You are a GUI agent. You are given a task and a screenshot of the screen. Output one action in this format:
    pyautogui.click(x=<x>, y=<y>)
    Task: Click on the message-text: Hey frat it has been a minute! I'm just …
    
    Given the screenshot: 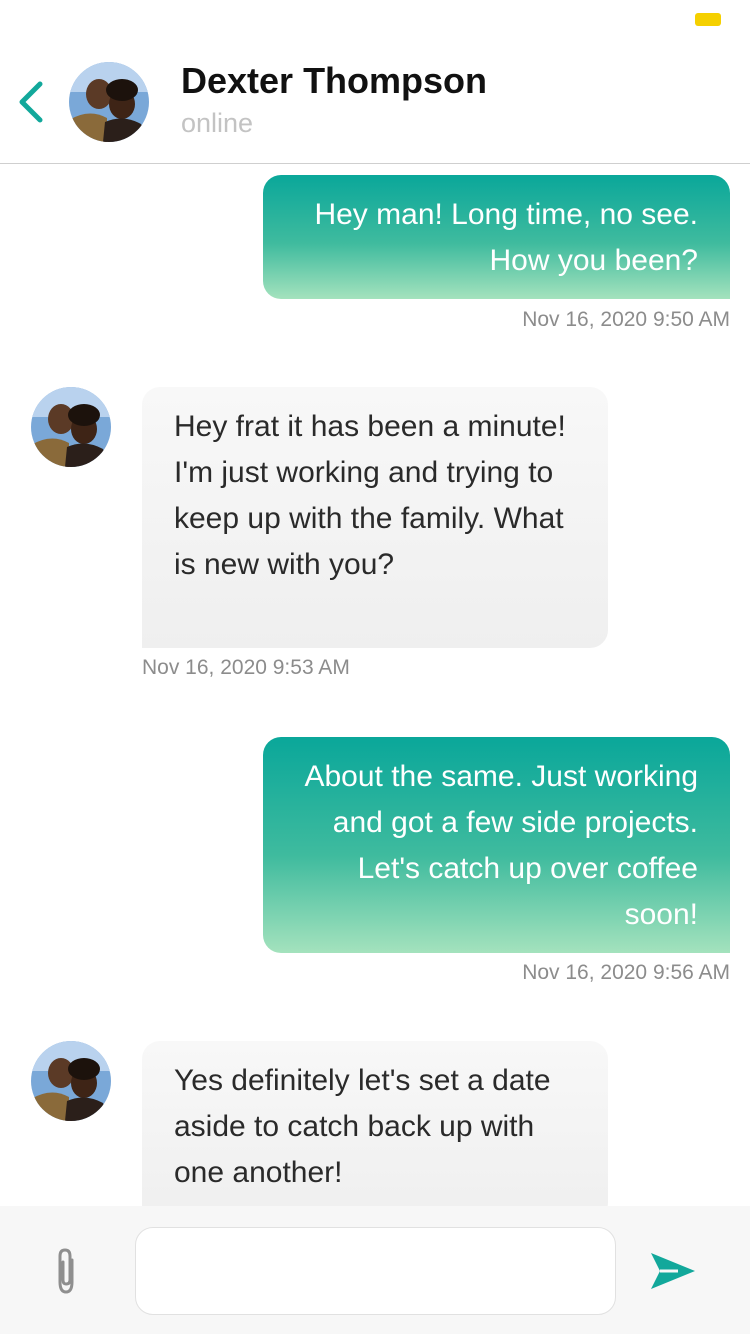 What is the action you would take?
    pyautogui.click(x=370, y=495)
    